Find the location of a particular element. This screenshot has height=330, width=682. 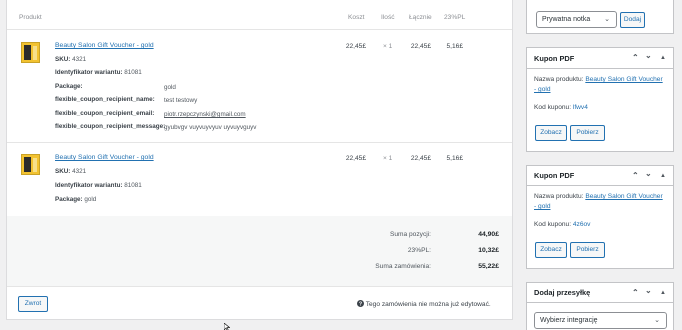

coupon-code-value: lfwv4 is located at coordinates (580, 107).